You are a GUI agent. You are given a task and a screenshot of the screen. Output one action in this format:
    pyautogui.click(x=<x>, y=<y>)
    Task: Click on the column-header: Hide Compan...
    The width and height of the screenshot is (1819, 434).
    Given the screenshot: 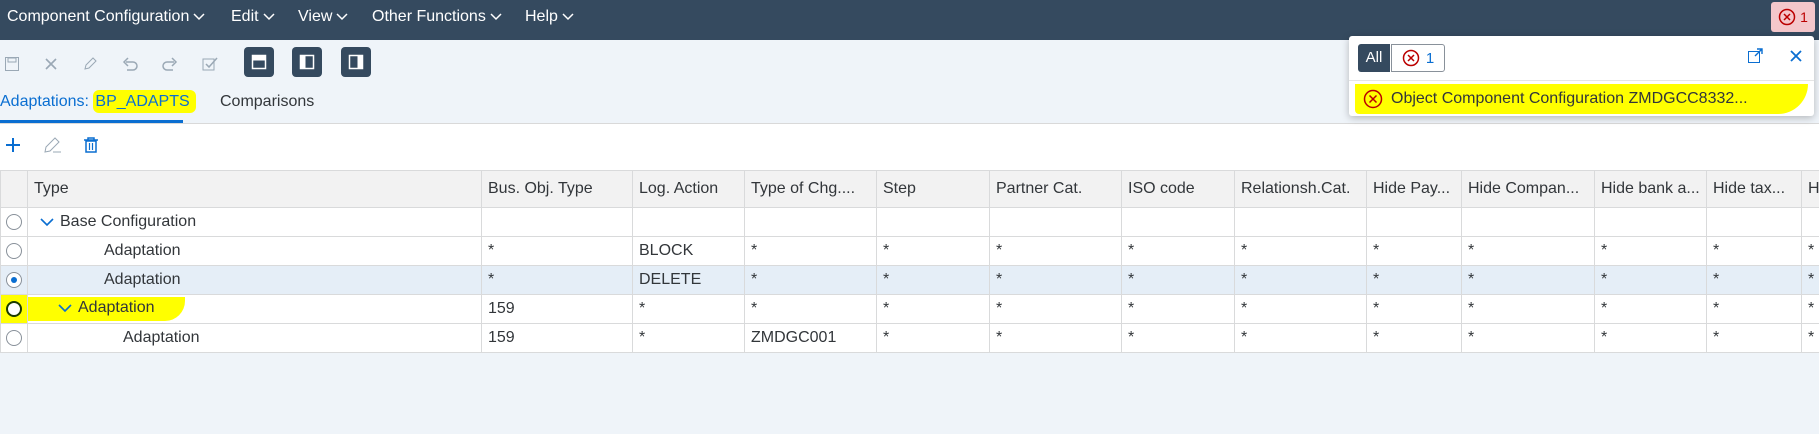 What is the action you would take?
    pyautogui.click(x=1528, y=189)
    